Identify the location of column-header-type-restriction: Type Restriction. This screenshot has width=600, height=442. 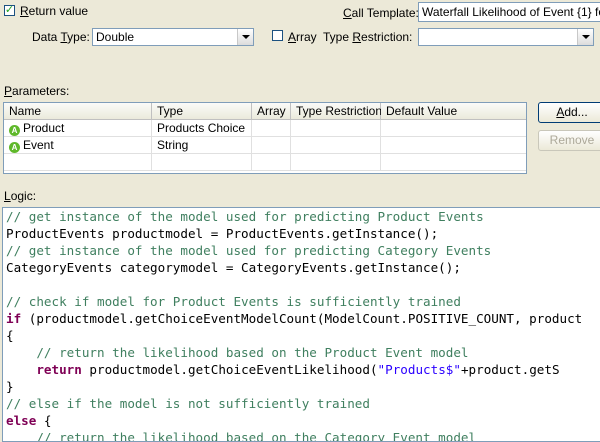
(336, 111).